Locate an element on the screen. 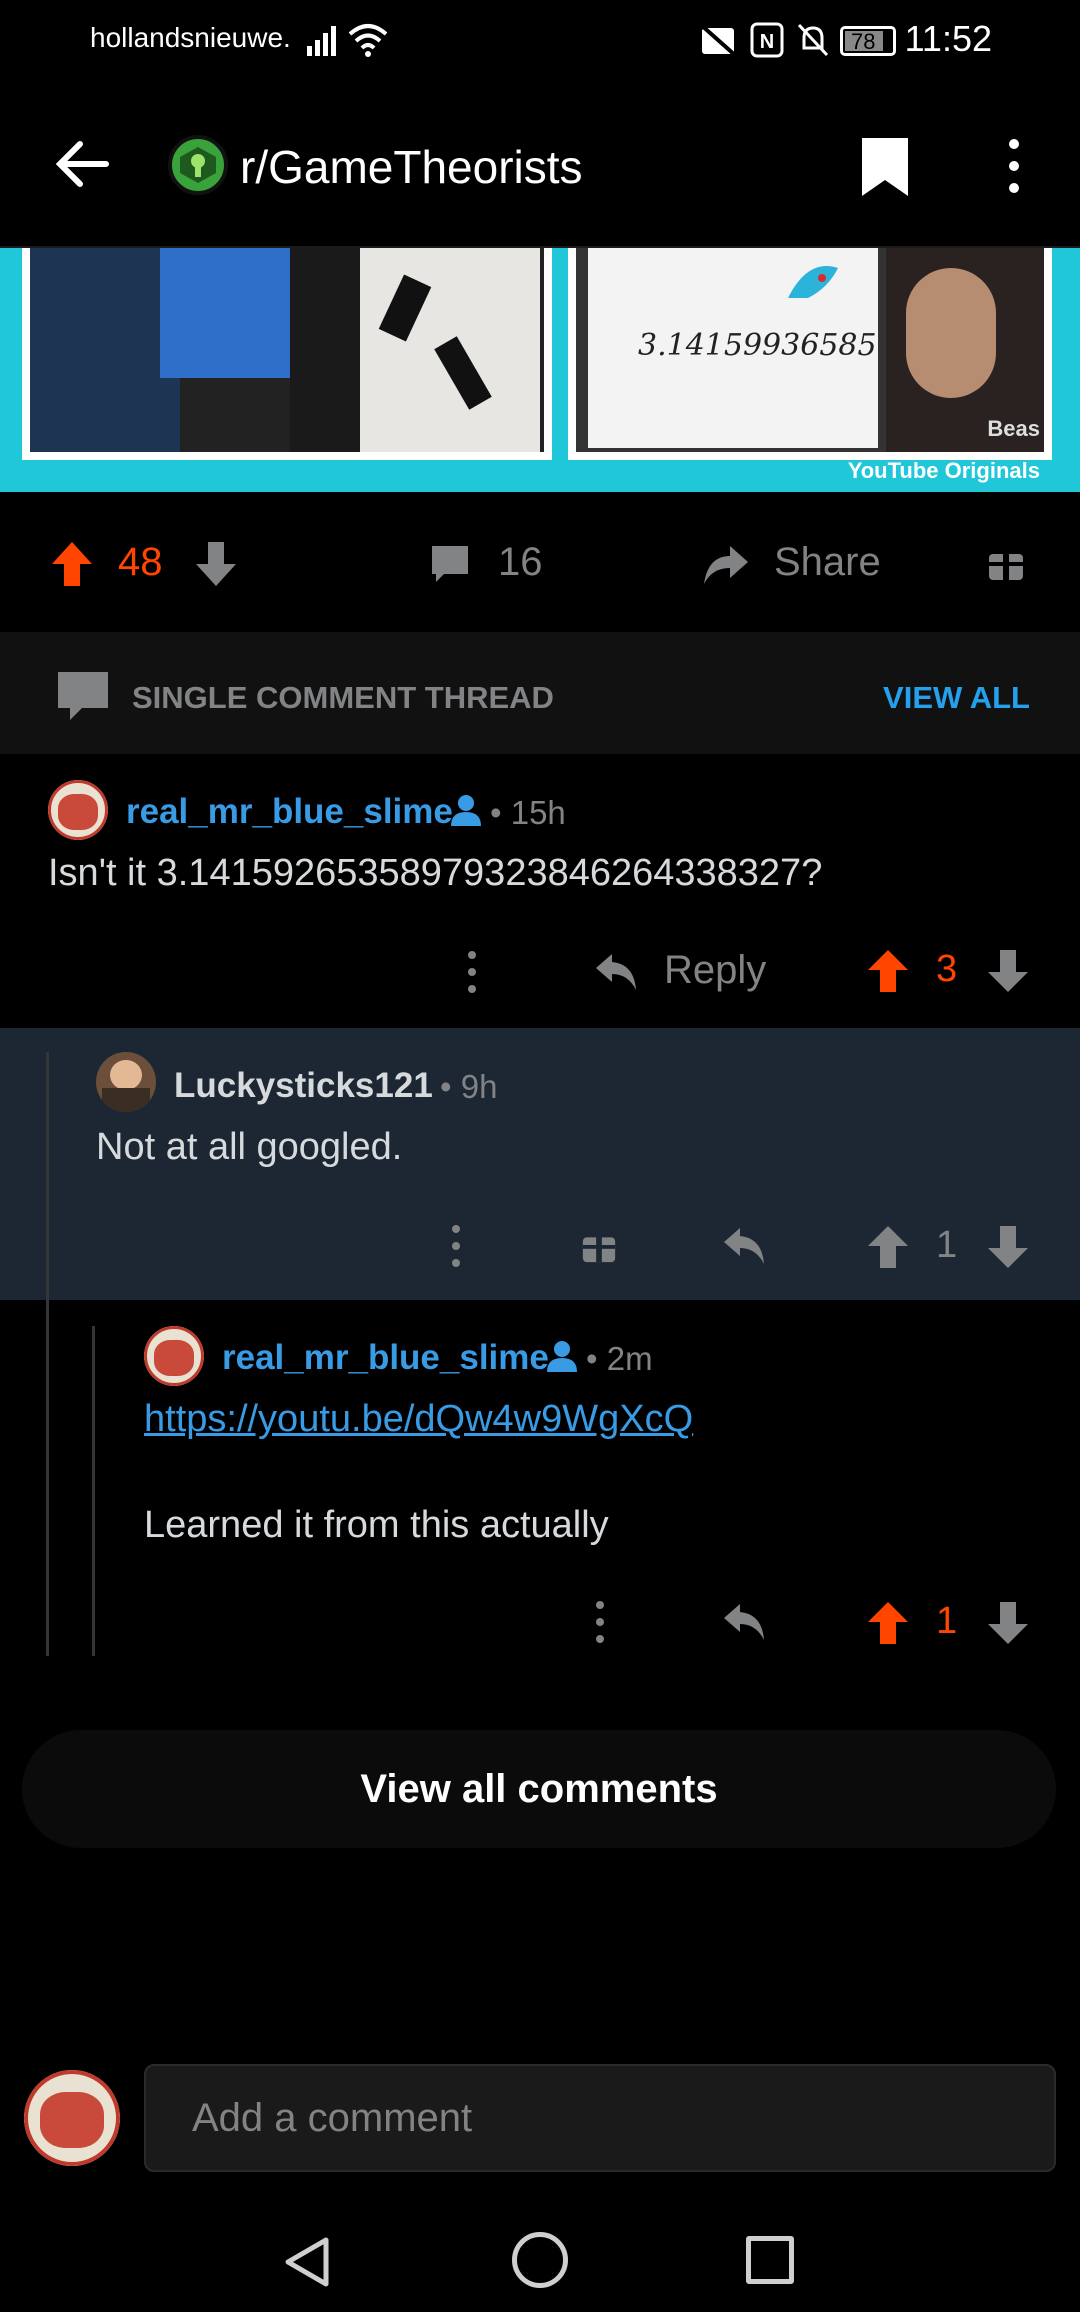 The height and width of the screenshot is (2312, 1080). app-bar: r/GameTheorists is located at coordinates (540, 164).